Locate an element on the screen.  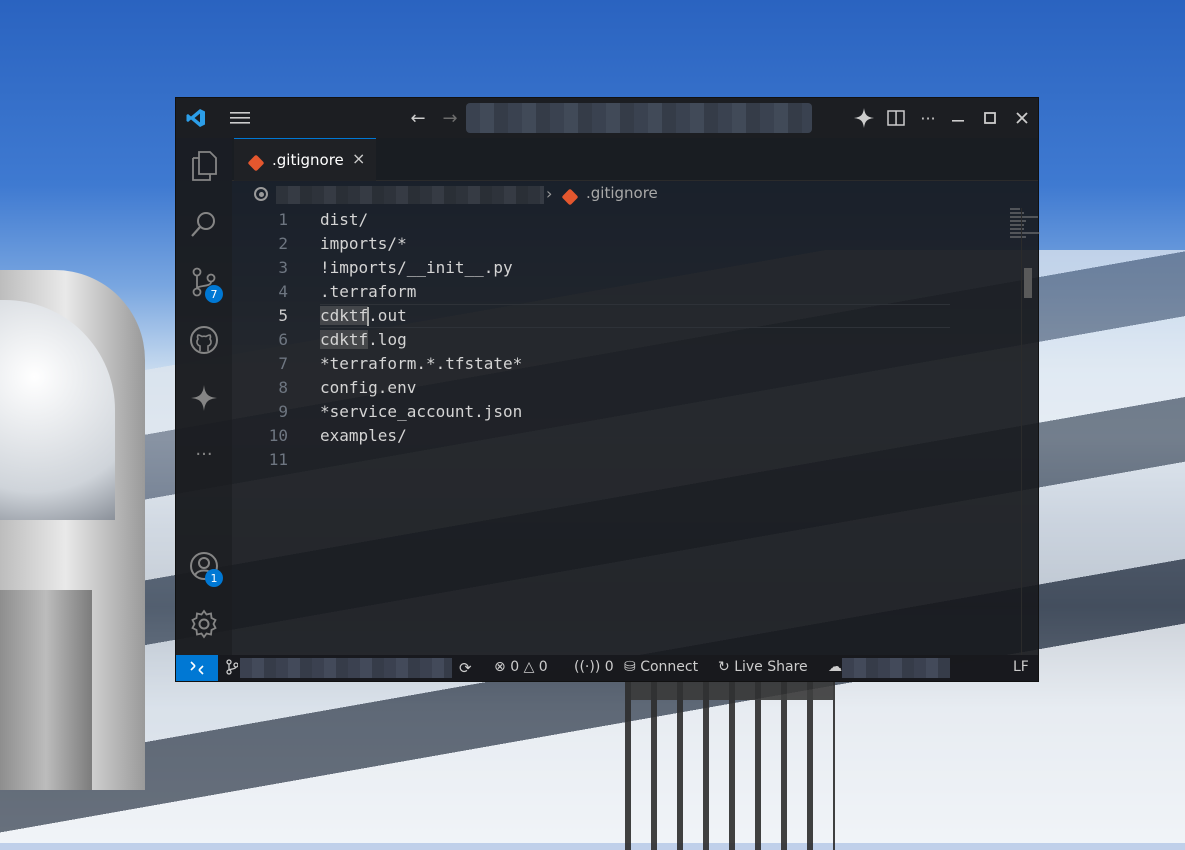
split-layout-icon is located at coordinates (896, 118).